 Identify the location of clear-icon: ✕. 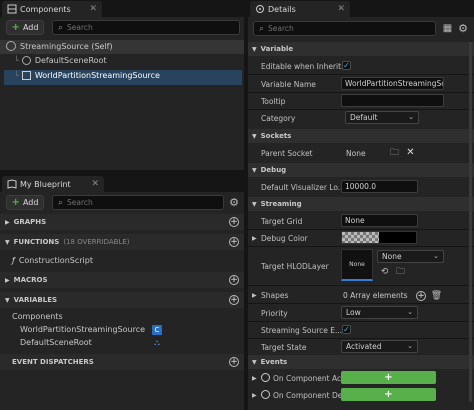
(410, 152).